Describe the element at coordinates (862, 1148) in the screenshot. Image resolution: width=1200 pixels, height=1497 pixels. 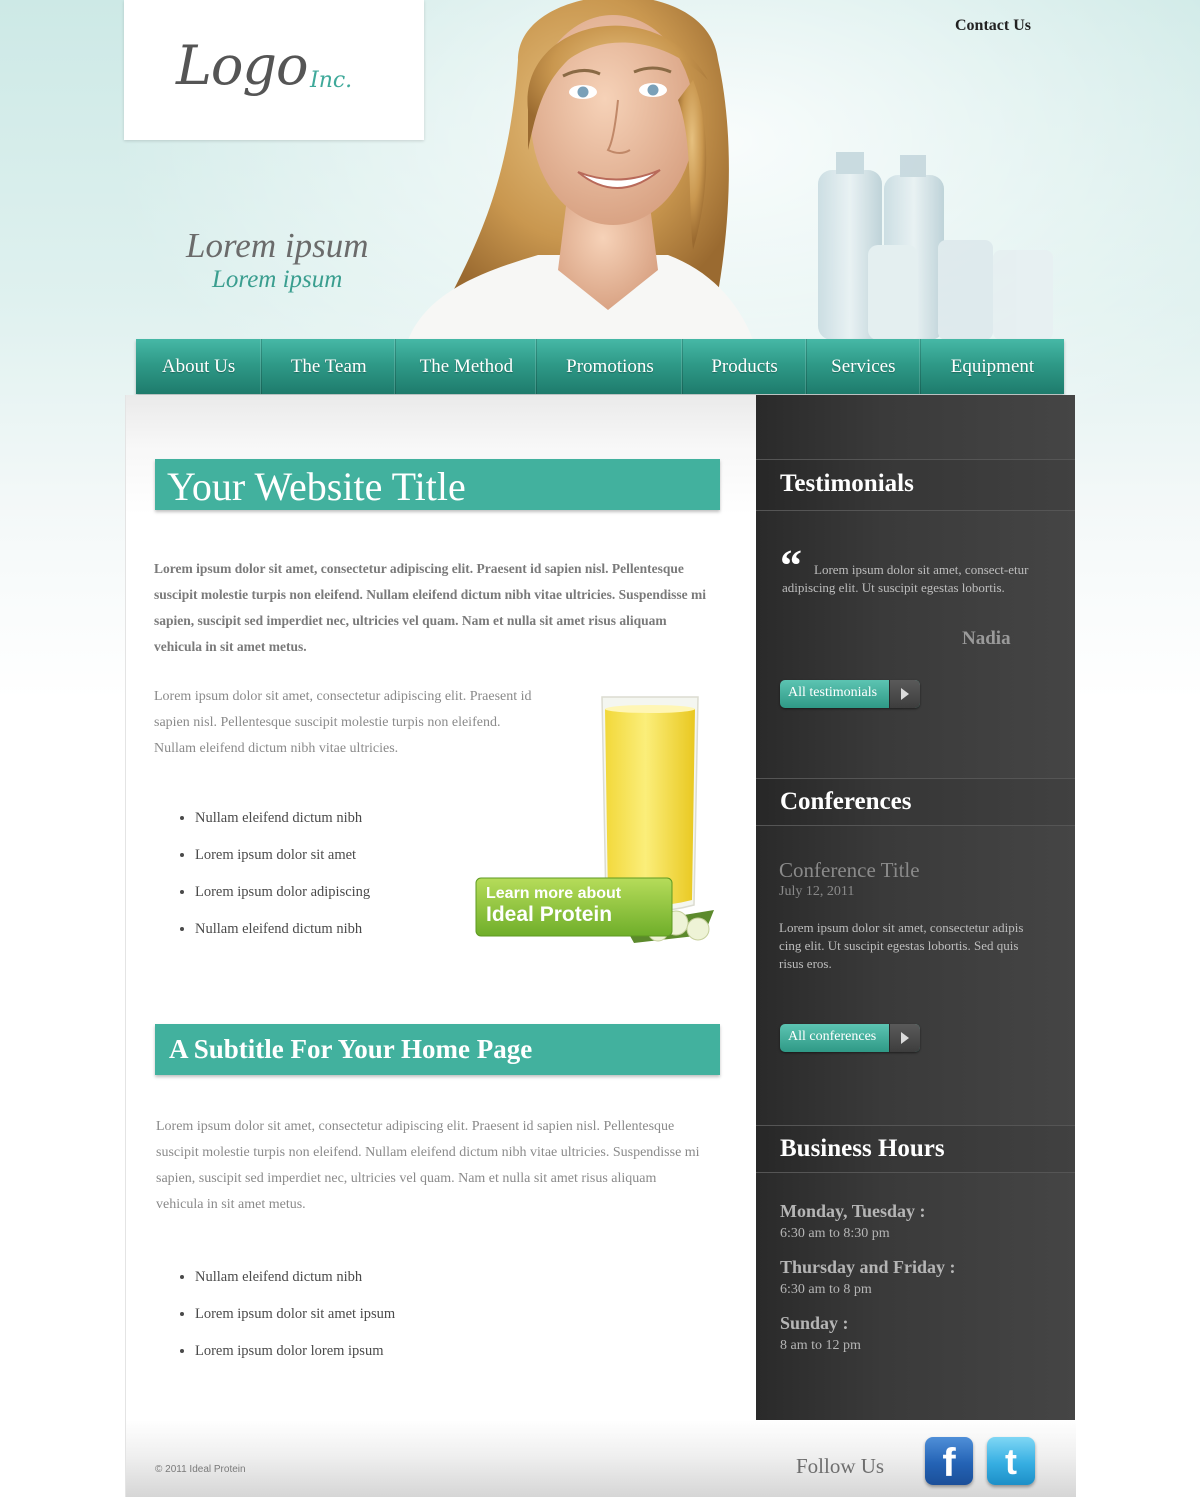
I see `business-hours-heading: Business Hours` at that location.